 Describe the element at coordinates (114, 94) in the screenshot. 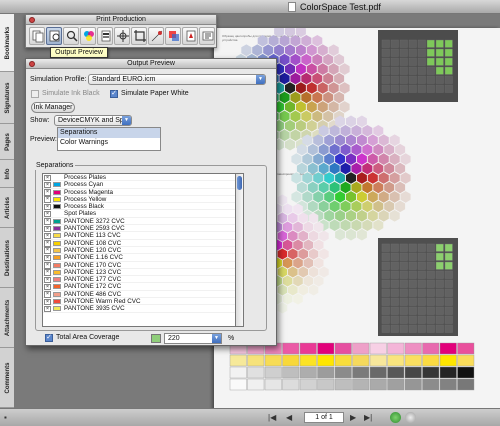

I see `simulate-paper-white-checkbox: ✓` at that location.